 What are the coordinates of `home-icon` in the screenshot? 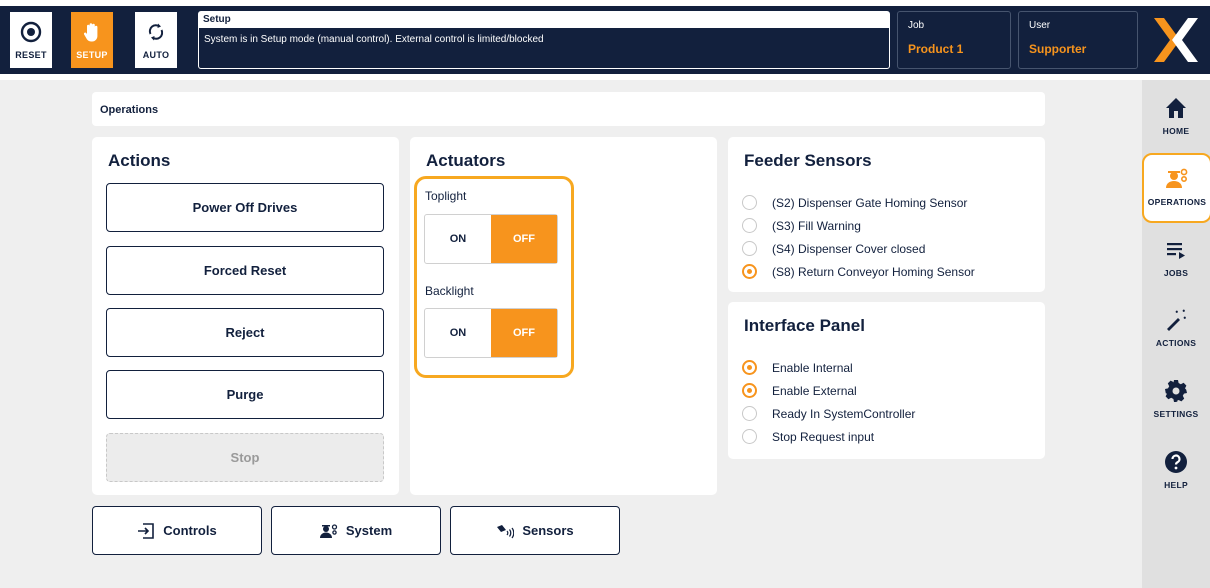 It's located at (1176, 108).